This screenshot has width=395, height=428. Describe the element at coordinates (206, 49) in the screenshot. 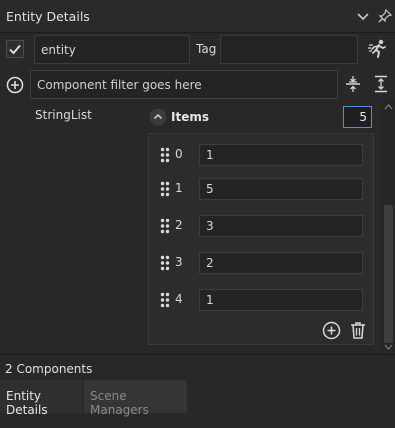

I see `tag-label: Tag` at that location.